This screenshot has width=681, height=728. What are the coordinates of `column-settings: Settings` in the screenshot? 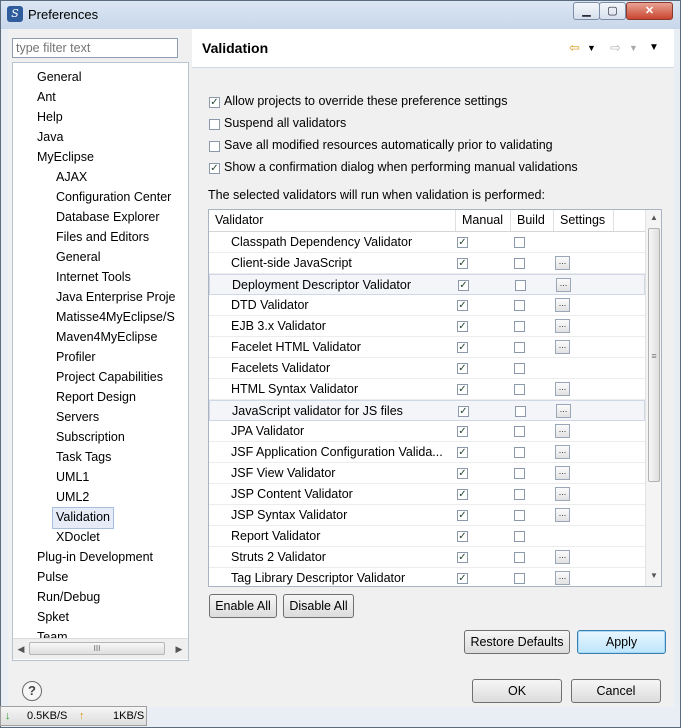 It's located at (584, 220).